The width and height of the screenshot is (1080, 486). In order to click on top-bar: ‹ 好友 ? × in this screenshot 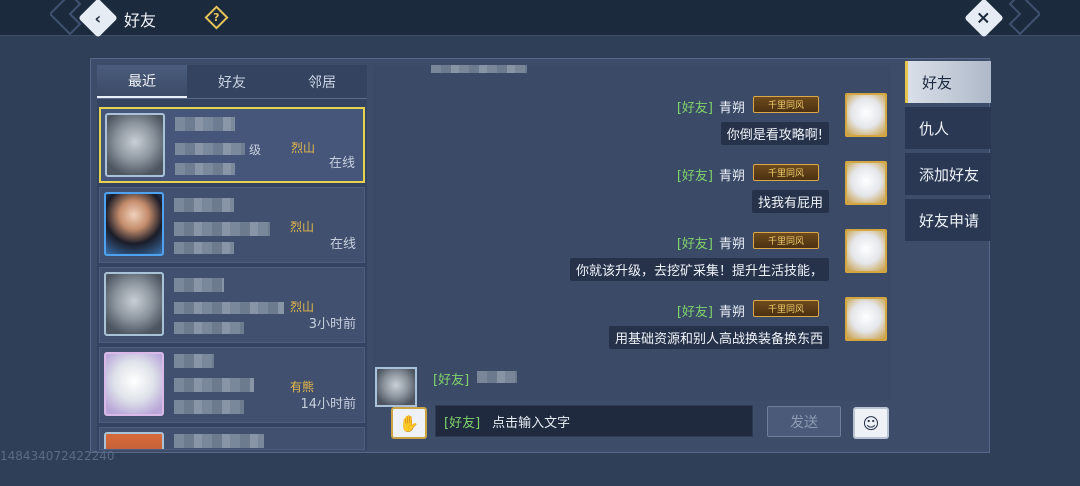, I will do `click(540, 19)`.